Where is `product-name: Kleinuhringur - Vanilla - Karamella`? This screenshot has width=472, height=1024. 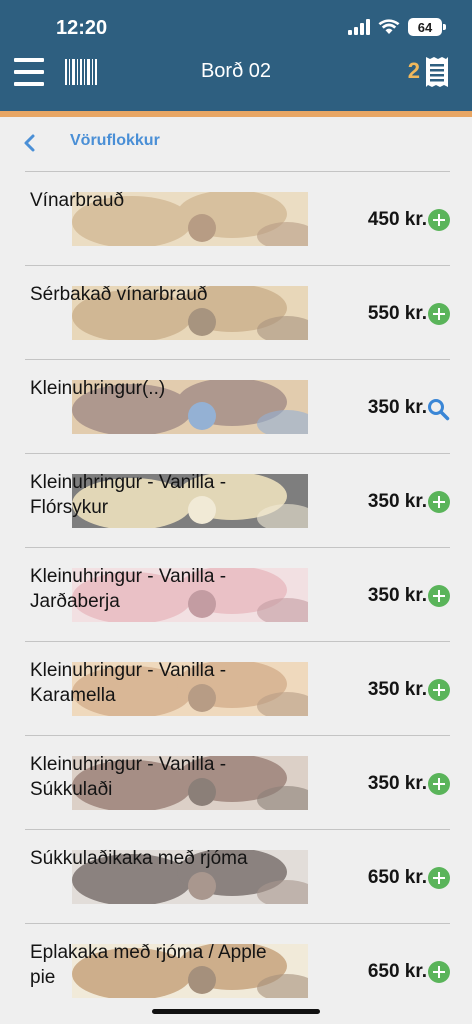
product-name: Kleinuhringur - Vanilla - Karamella is located at coordinates (128, 683).